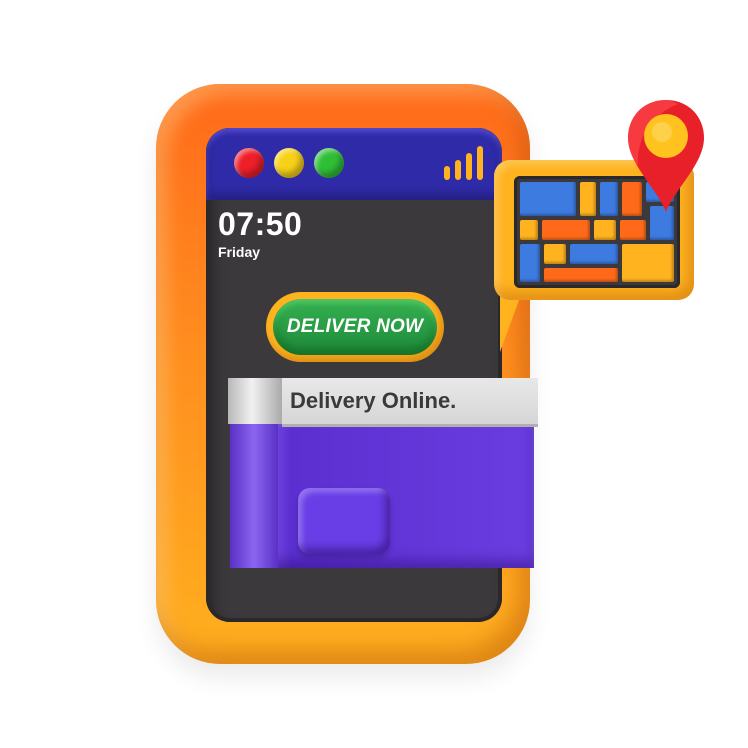  I want to click on minimize-dot, so click(289, 163).